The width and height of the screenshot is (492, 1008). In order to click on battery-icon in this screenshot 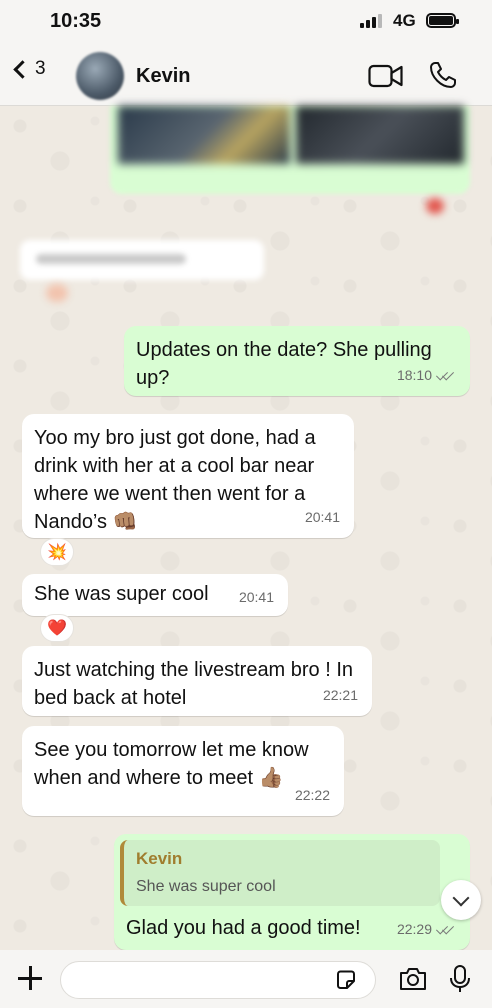, I will do `click(442, 20)`.